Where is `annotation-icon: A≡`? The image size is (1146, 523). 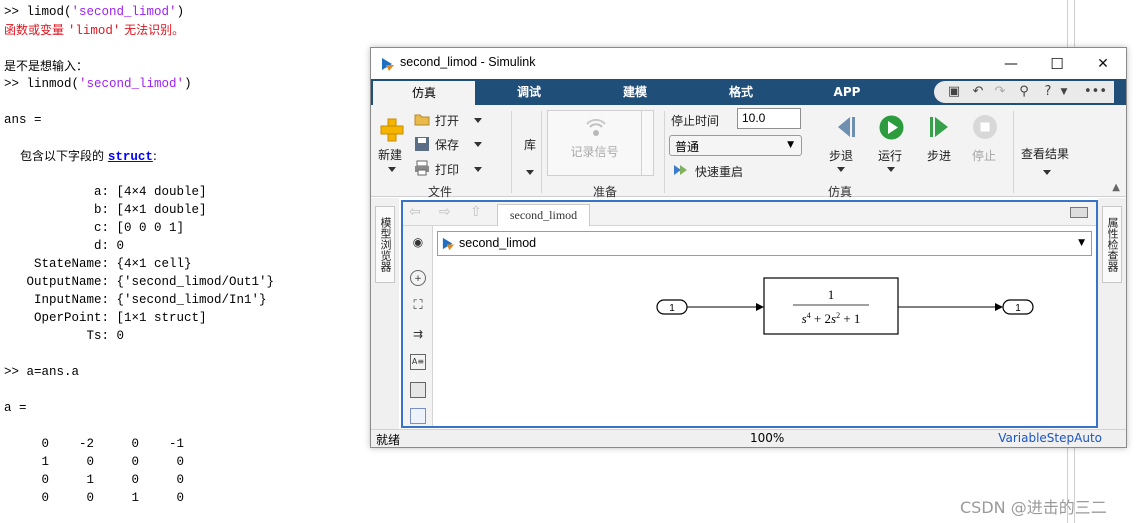
annotation-icon: A≡ is located at coordinates (418, 362).